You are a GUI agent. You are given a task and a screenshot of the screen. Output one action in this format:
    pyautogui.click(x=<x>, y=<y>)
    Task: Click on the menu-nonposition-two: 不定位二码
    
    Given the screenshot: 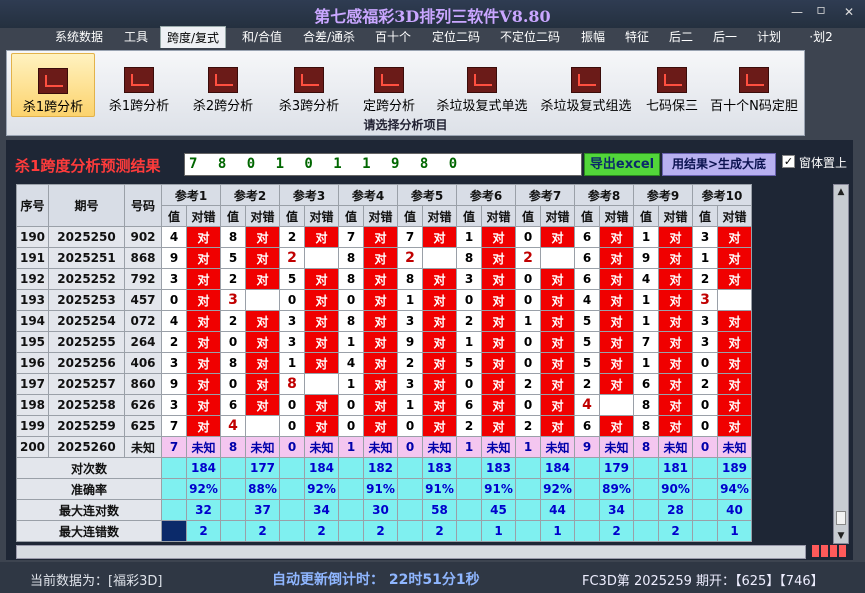 What is the action you would take?
    pyautogui.click(x=530, y=37)
    